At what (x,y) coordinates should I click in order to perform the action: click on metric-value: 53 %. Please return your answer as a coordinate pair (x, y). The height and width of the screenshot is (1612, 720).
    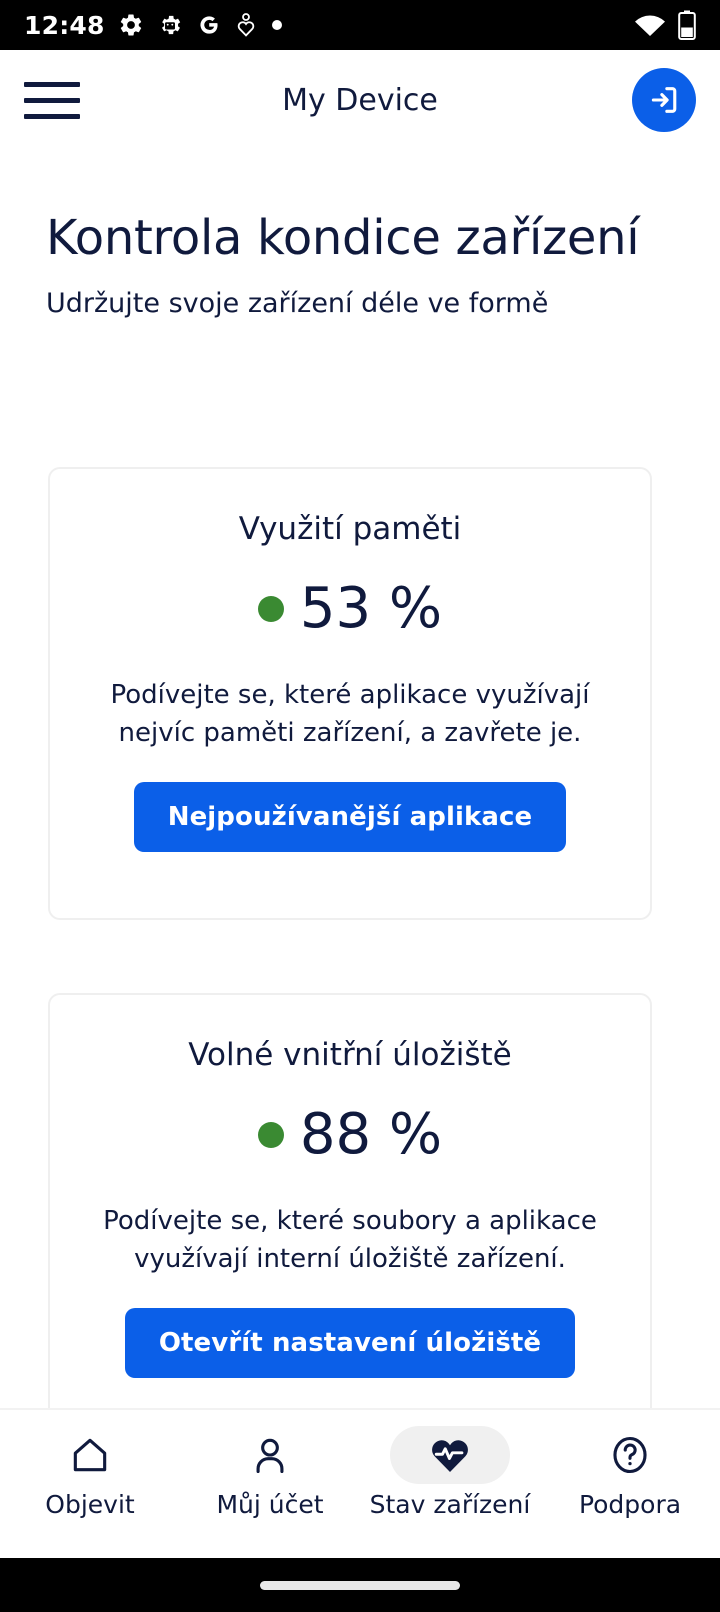
    Looking at the image, I should click on (371, 608).